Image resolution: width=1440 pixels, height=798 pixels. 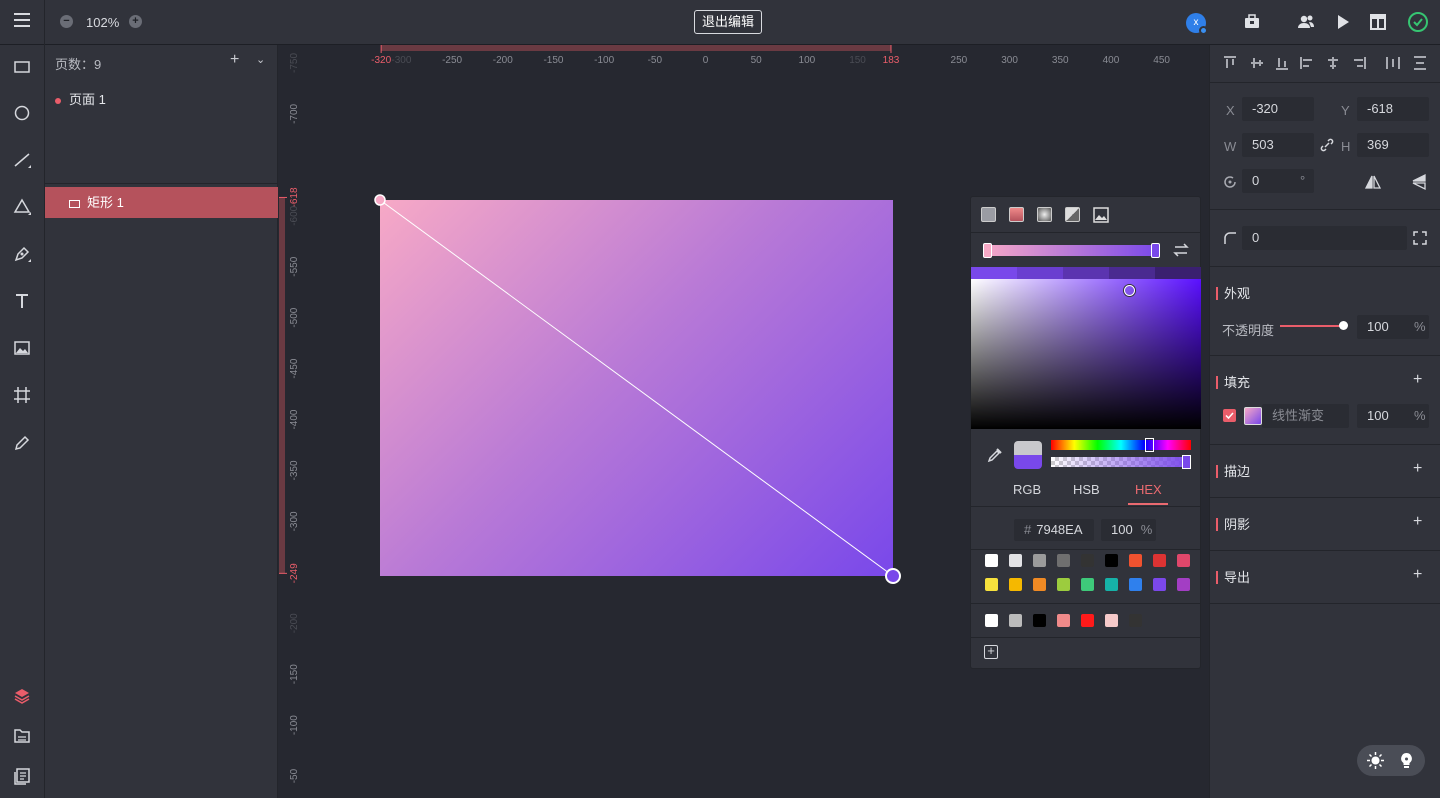 What do you see at coordinates (893, 576) in the screenshot?
I see `gradient-end-handle` at bounding box center [893, 576].